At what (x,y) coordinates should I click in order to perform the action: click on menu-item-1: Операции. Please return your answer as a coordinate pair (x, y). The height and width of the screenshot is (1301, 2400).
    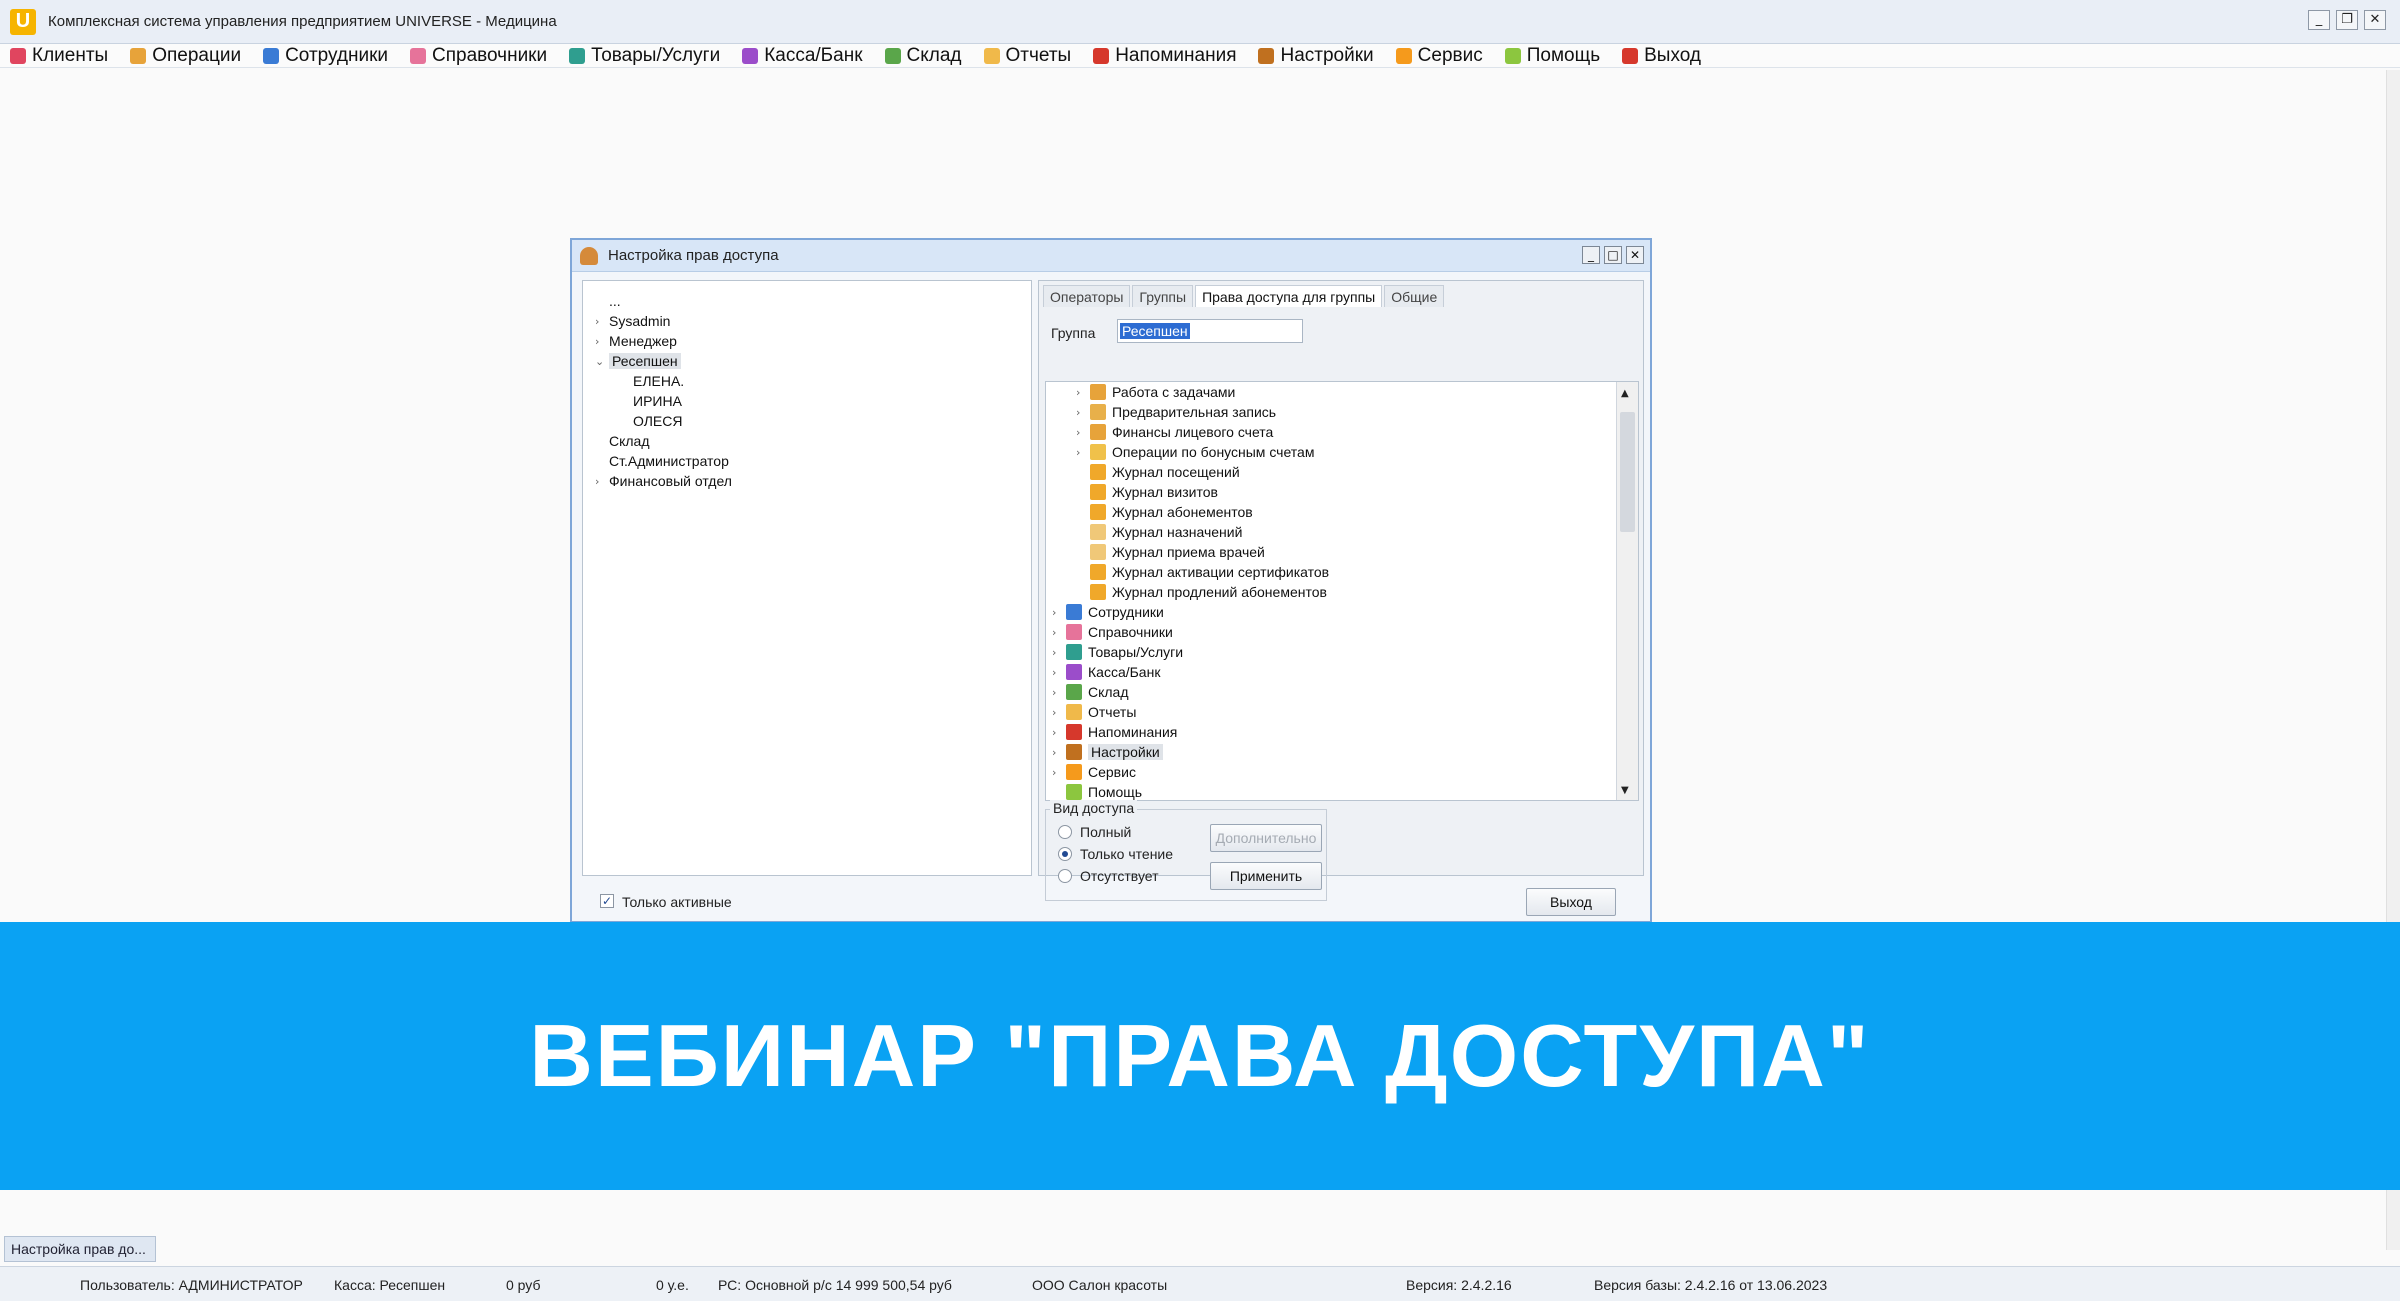
    Looking at the image, I should click on (185, 56).